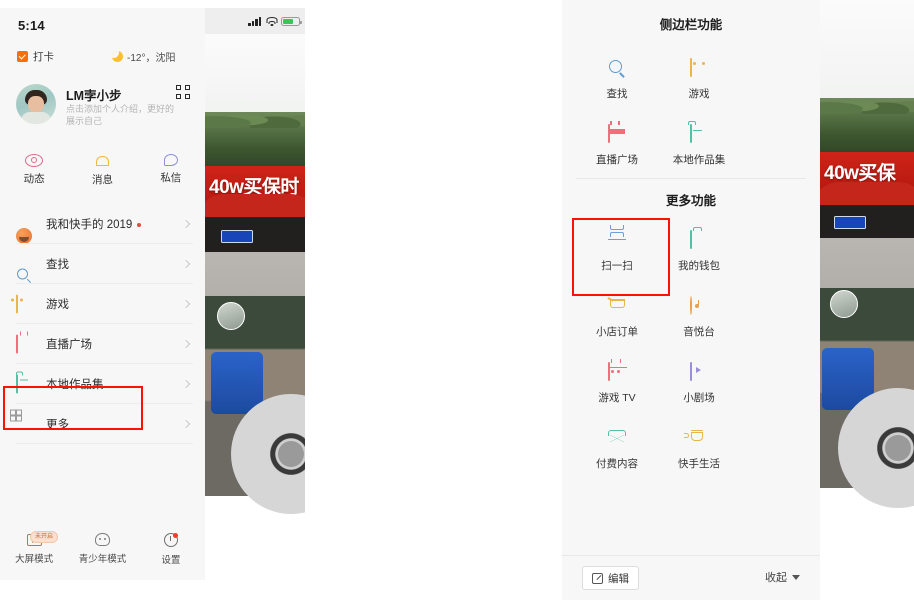  What do you see at coordinates (617, 240) in the screenshot?
I see `scan-icon` at bounding box center [617, 240].